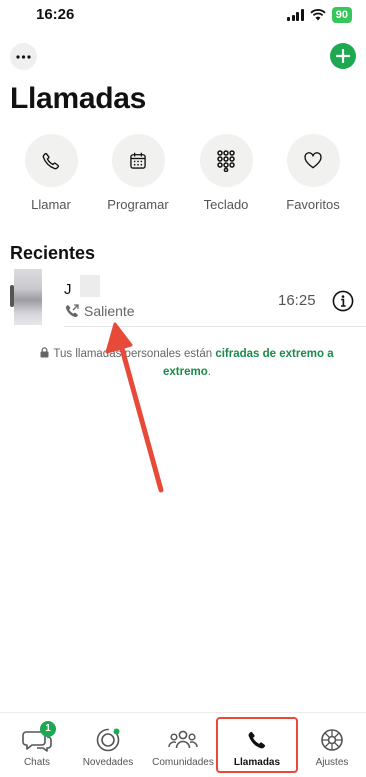  I want to click on signal-icon, so click(295, 15).